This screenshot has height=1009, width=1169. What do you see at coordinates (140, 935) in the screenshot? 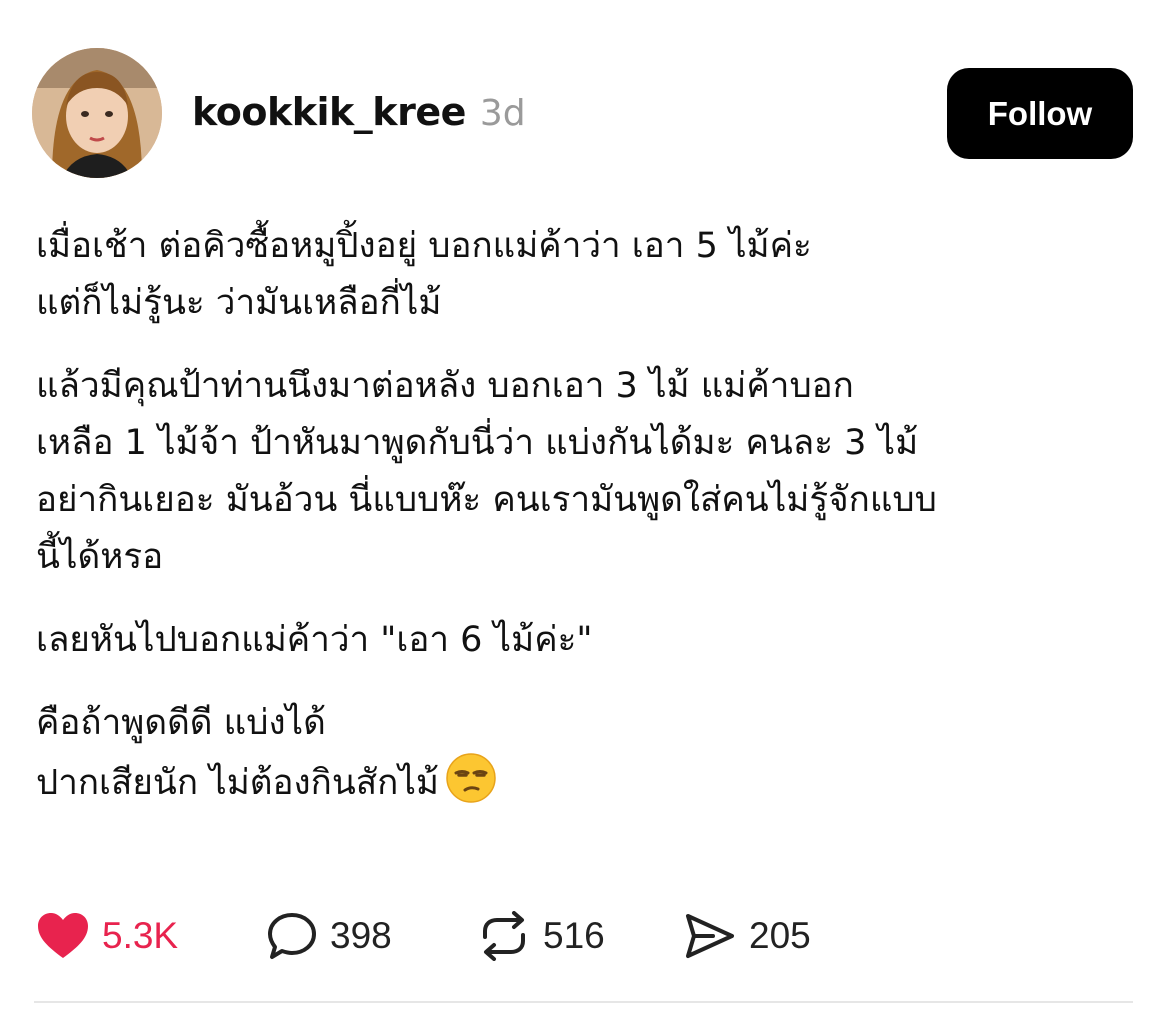
I see `like-count: 5.3K` at bounding box center [140, 935].